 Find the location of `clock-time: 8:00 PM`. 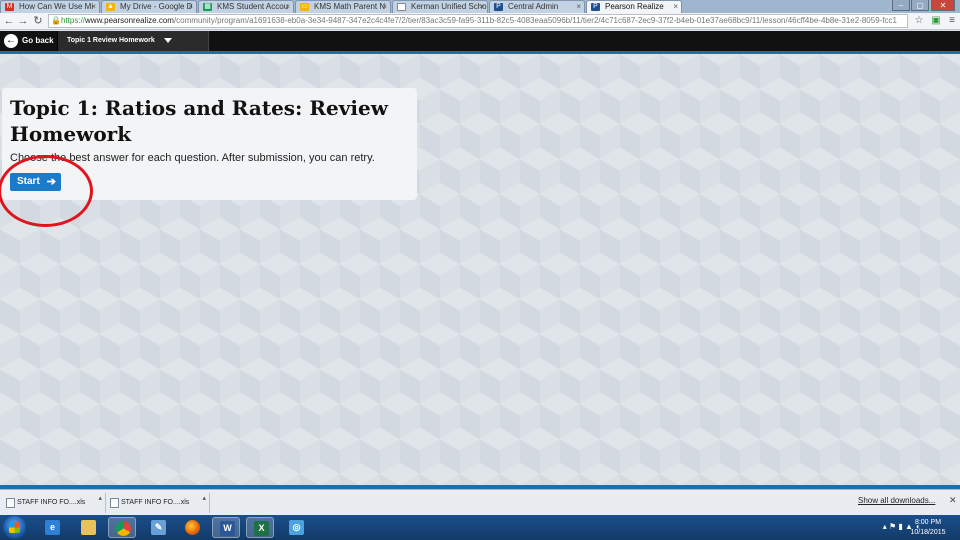

clock-time: 8:00 PM is located at coordinates (928, 522).